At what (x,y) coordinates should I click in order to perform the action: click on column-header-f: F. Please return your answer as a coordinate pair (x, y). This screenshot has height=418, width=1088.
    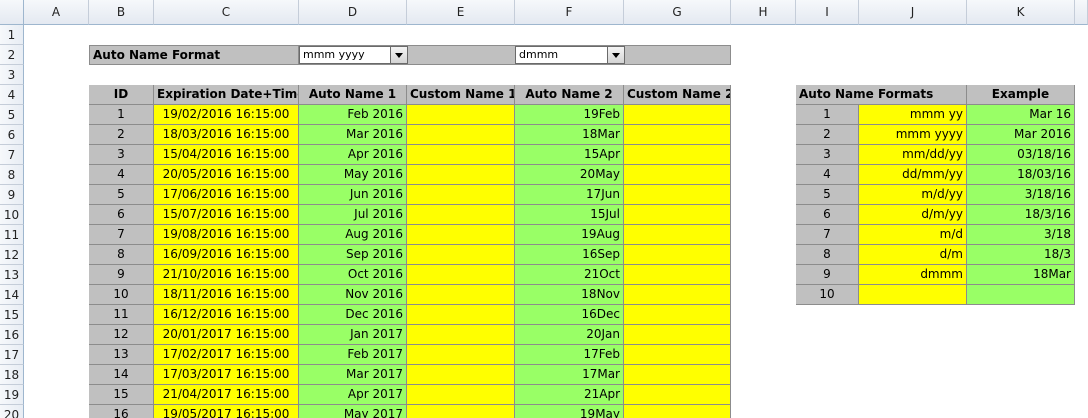
    Looking at the image, I should click on (569, 12).